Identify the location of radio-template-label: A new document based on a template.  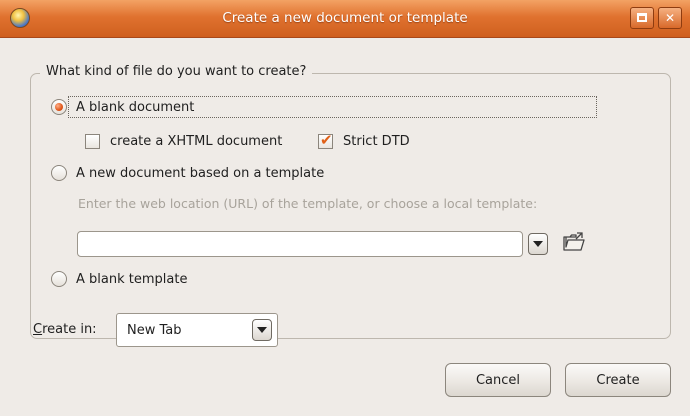
(200, 173).